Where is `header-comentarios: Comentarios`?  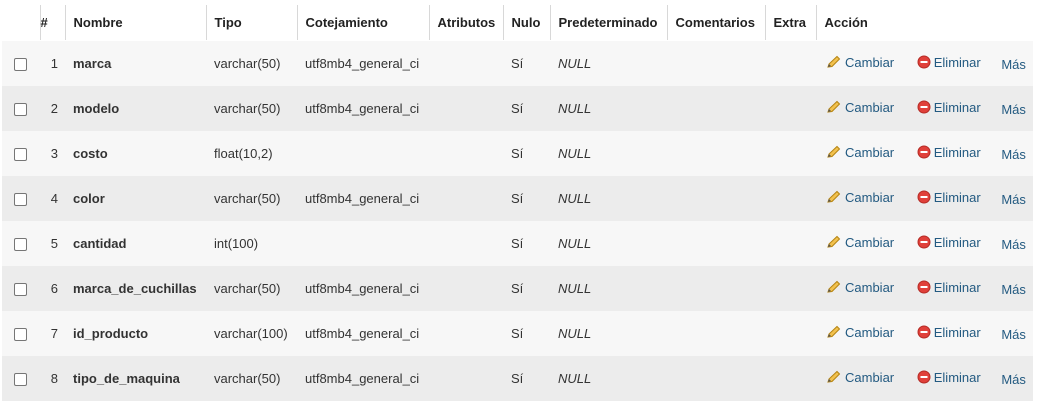
header-comentarios: Comentarios is located at coordinates (716, 23).